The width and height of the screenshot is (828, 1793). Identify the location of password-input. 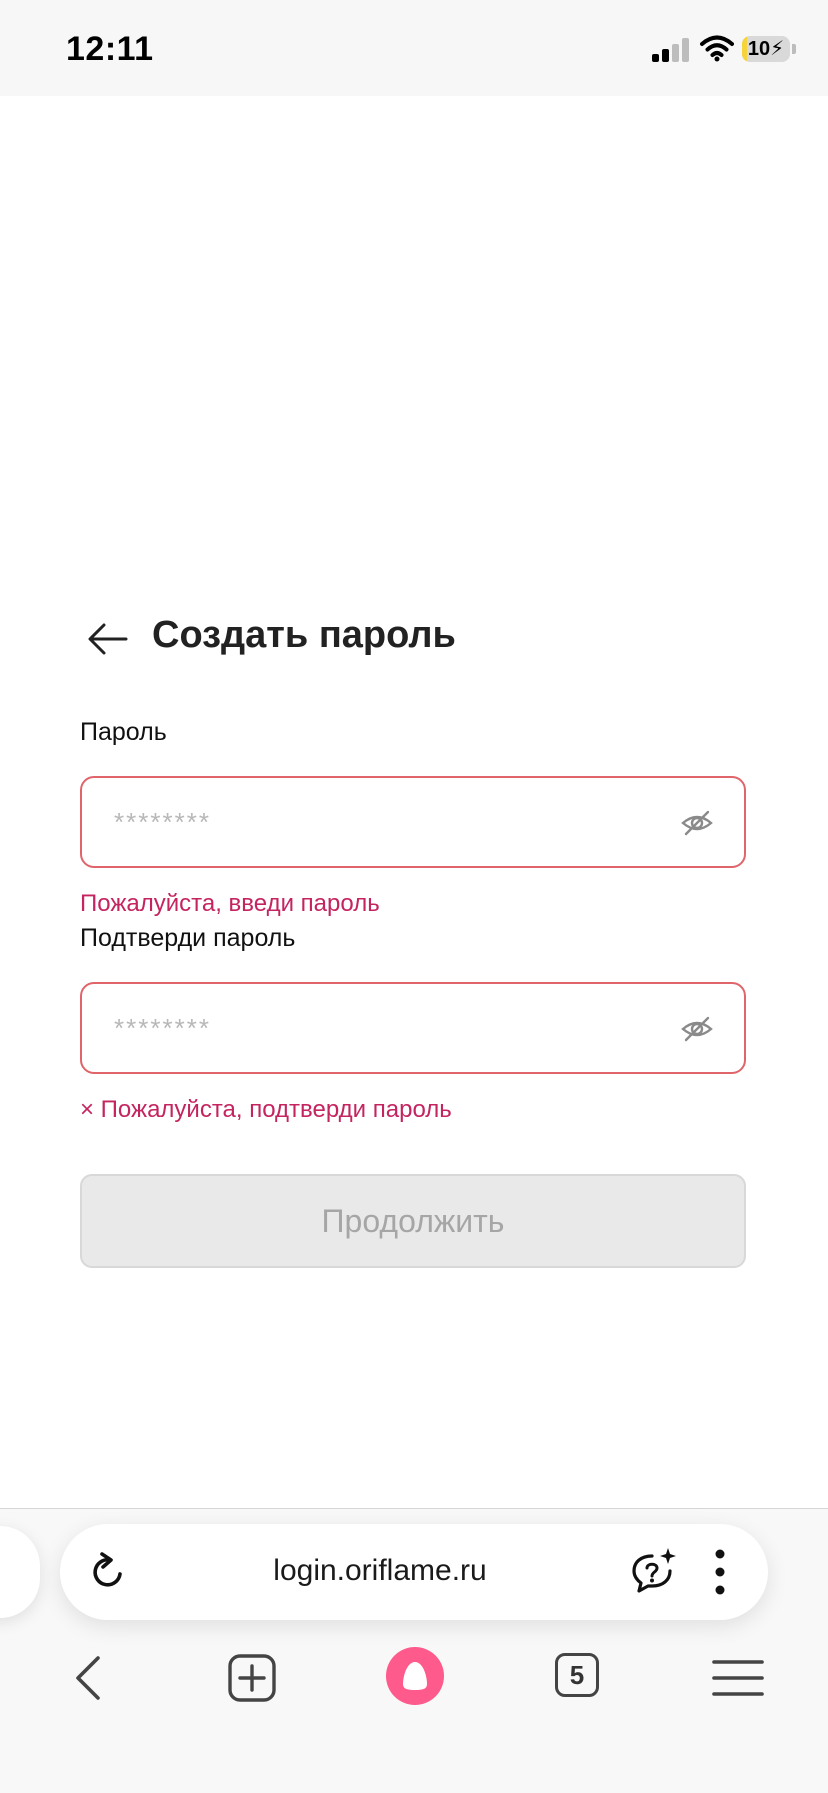
(374, 822).